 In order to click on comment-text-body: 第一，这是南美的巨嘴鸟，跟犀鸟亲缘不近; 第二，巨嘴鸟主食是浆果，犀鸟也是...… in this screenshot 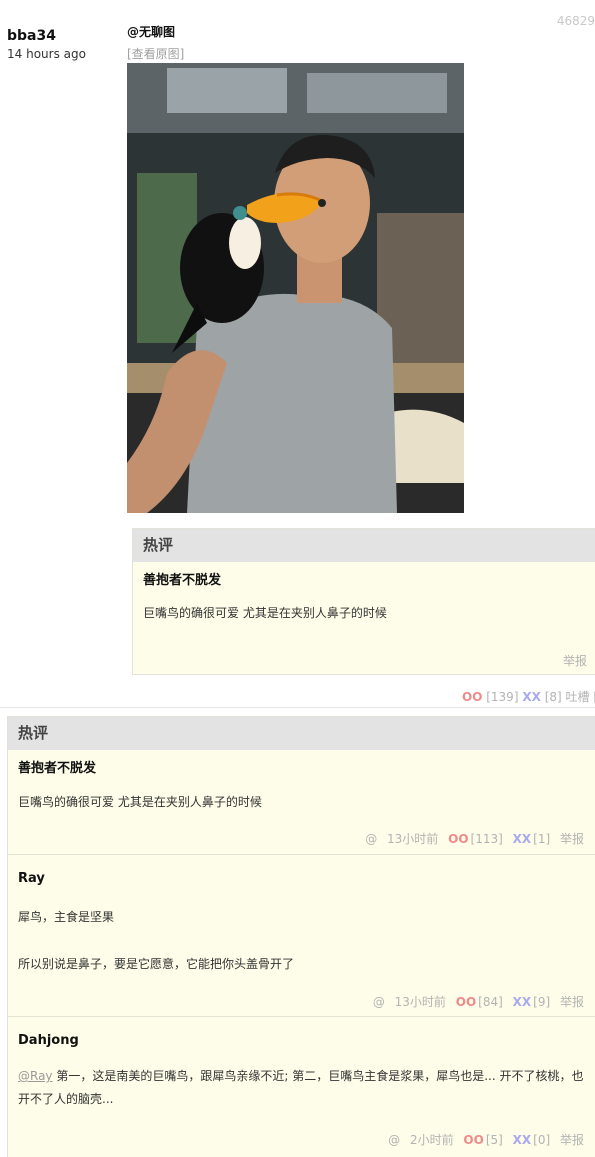, I will do `click(301, 1087)`.